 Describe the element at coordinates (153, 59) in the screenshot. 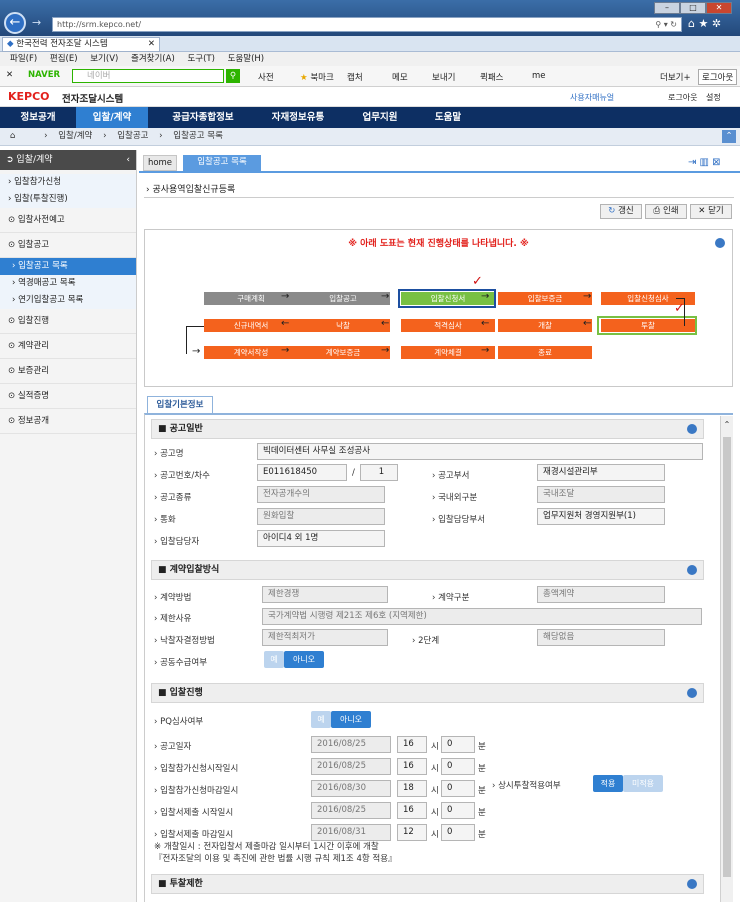

I see `menu-favorites: 즐겨찾기(A)` at that location.